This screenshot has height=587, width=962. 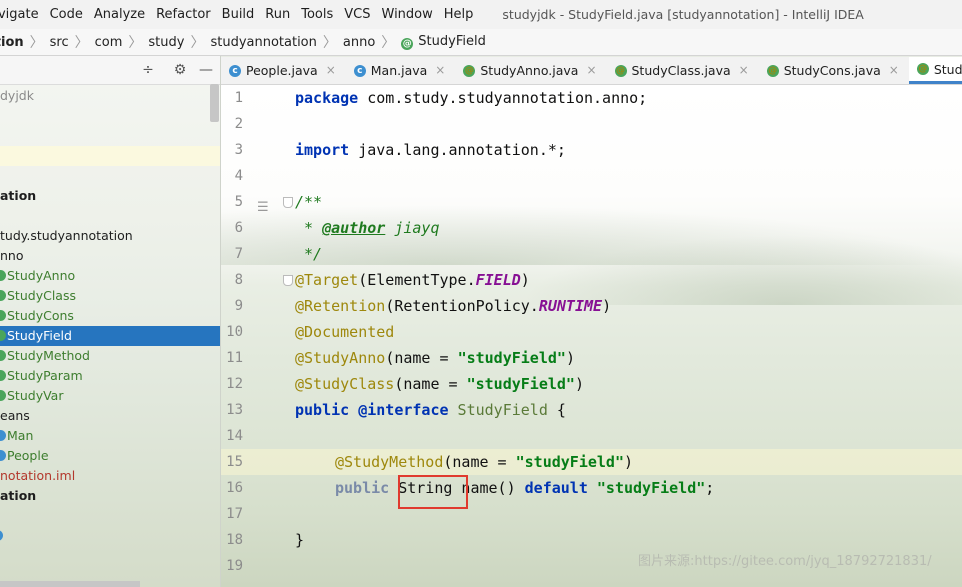 I want to click on tree-item-anno-package: nno, so click(x=110, y=256).